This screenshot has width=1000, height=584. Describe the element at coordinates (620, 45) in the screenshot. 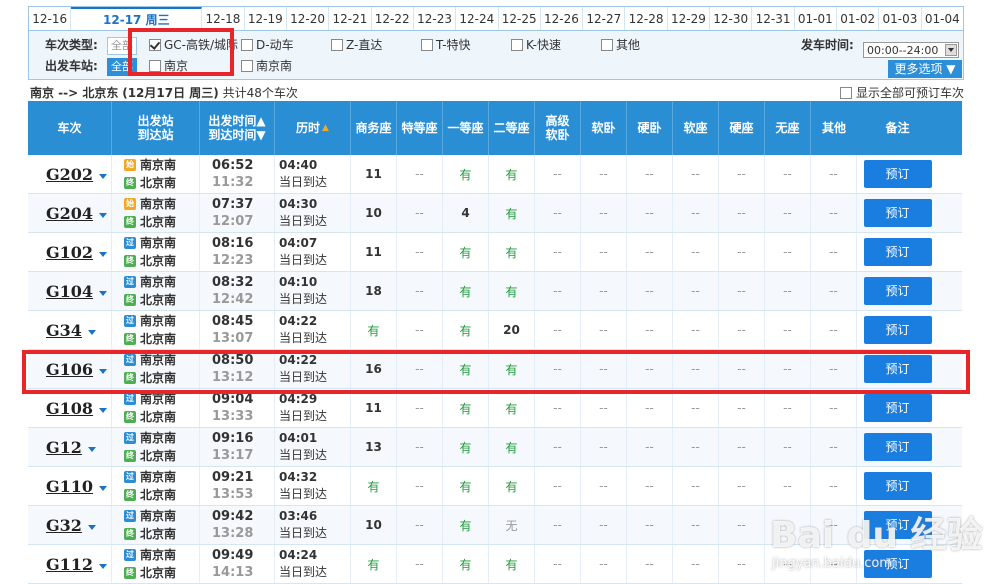

I see `type-other-checkbox: 其他` at that location.